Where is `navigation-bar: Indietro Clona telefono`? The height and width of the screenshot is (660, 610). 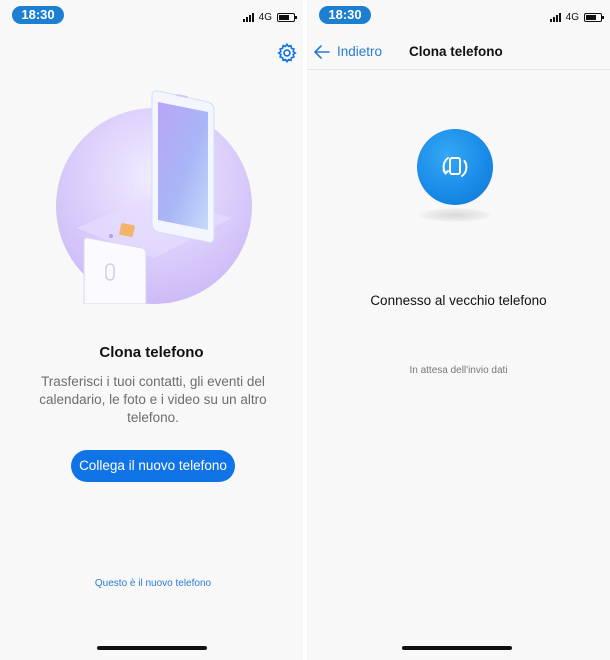 navigation-bar: Indietro Clona telefono is located at coordinates (458, 52).